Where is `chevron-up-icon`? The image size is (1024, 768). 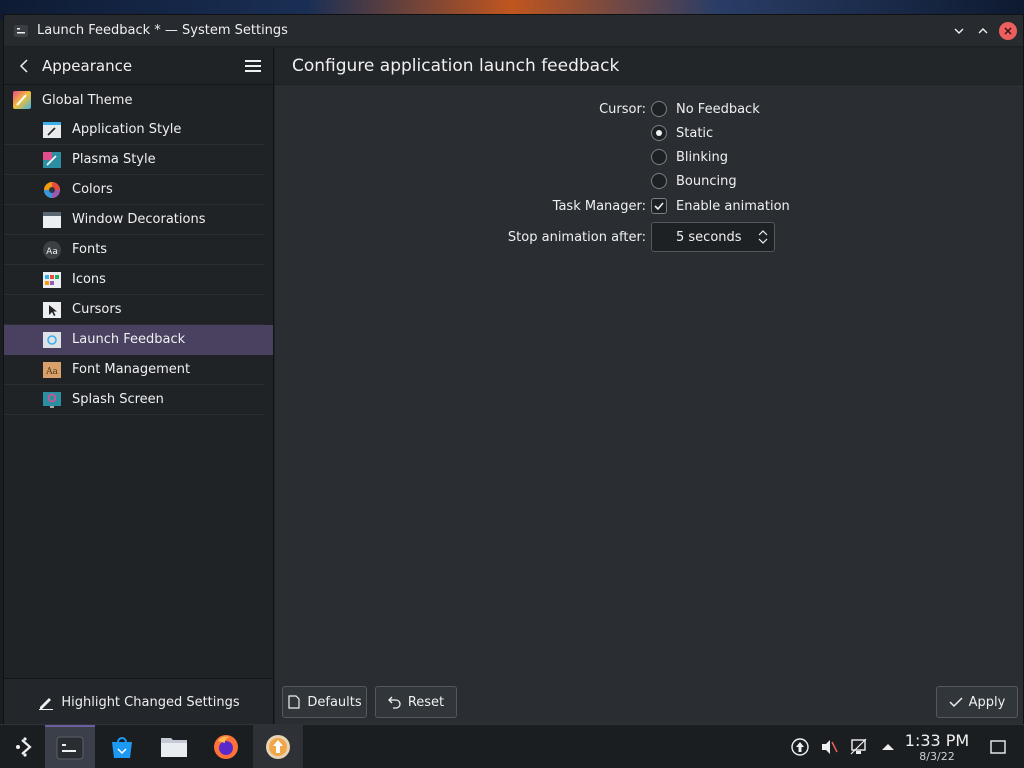
chevron-up-icon is located at coordinates (763, 233).